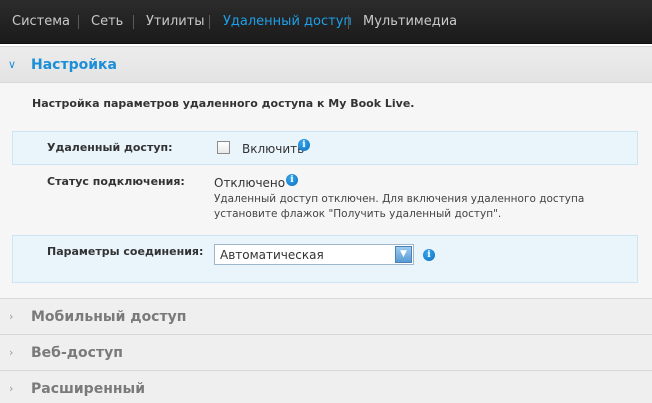  I want to click on connection-status-value: Отключено, so click(250, 183).